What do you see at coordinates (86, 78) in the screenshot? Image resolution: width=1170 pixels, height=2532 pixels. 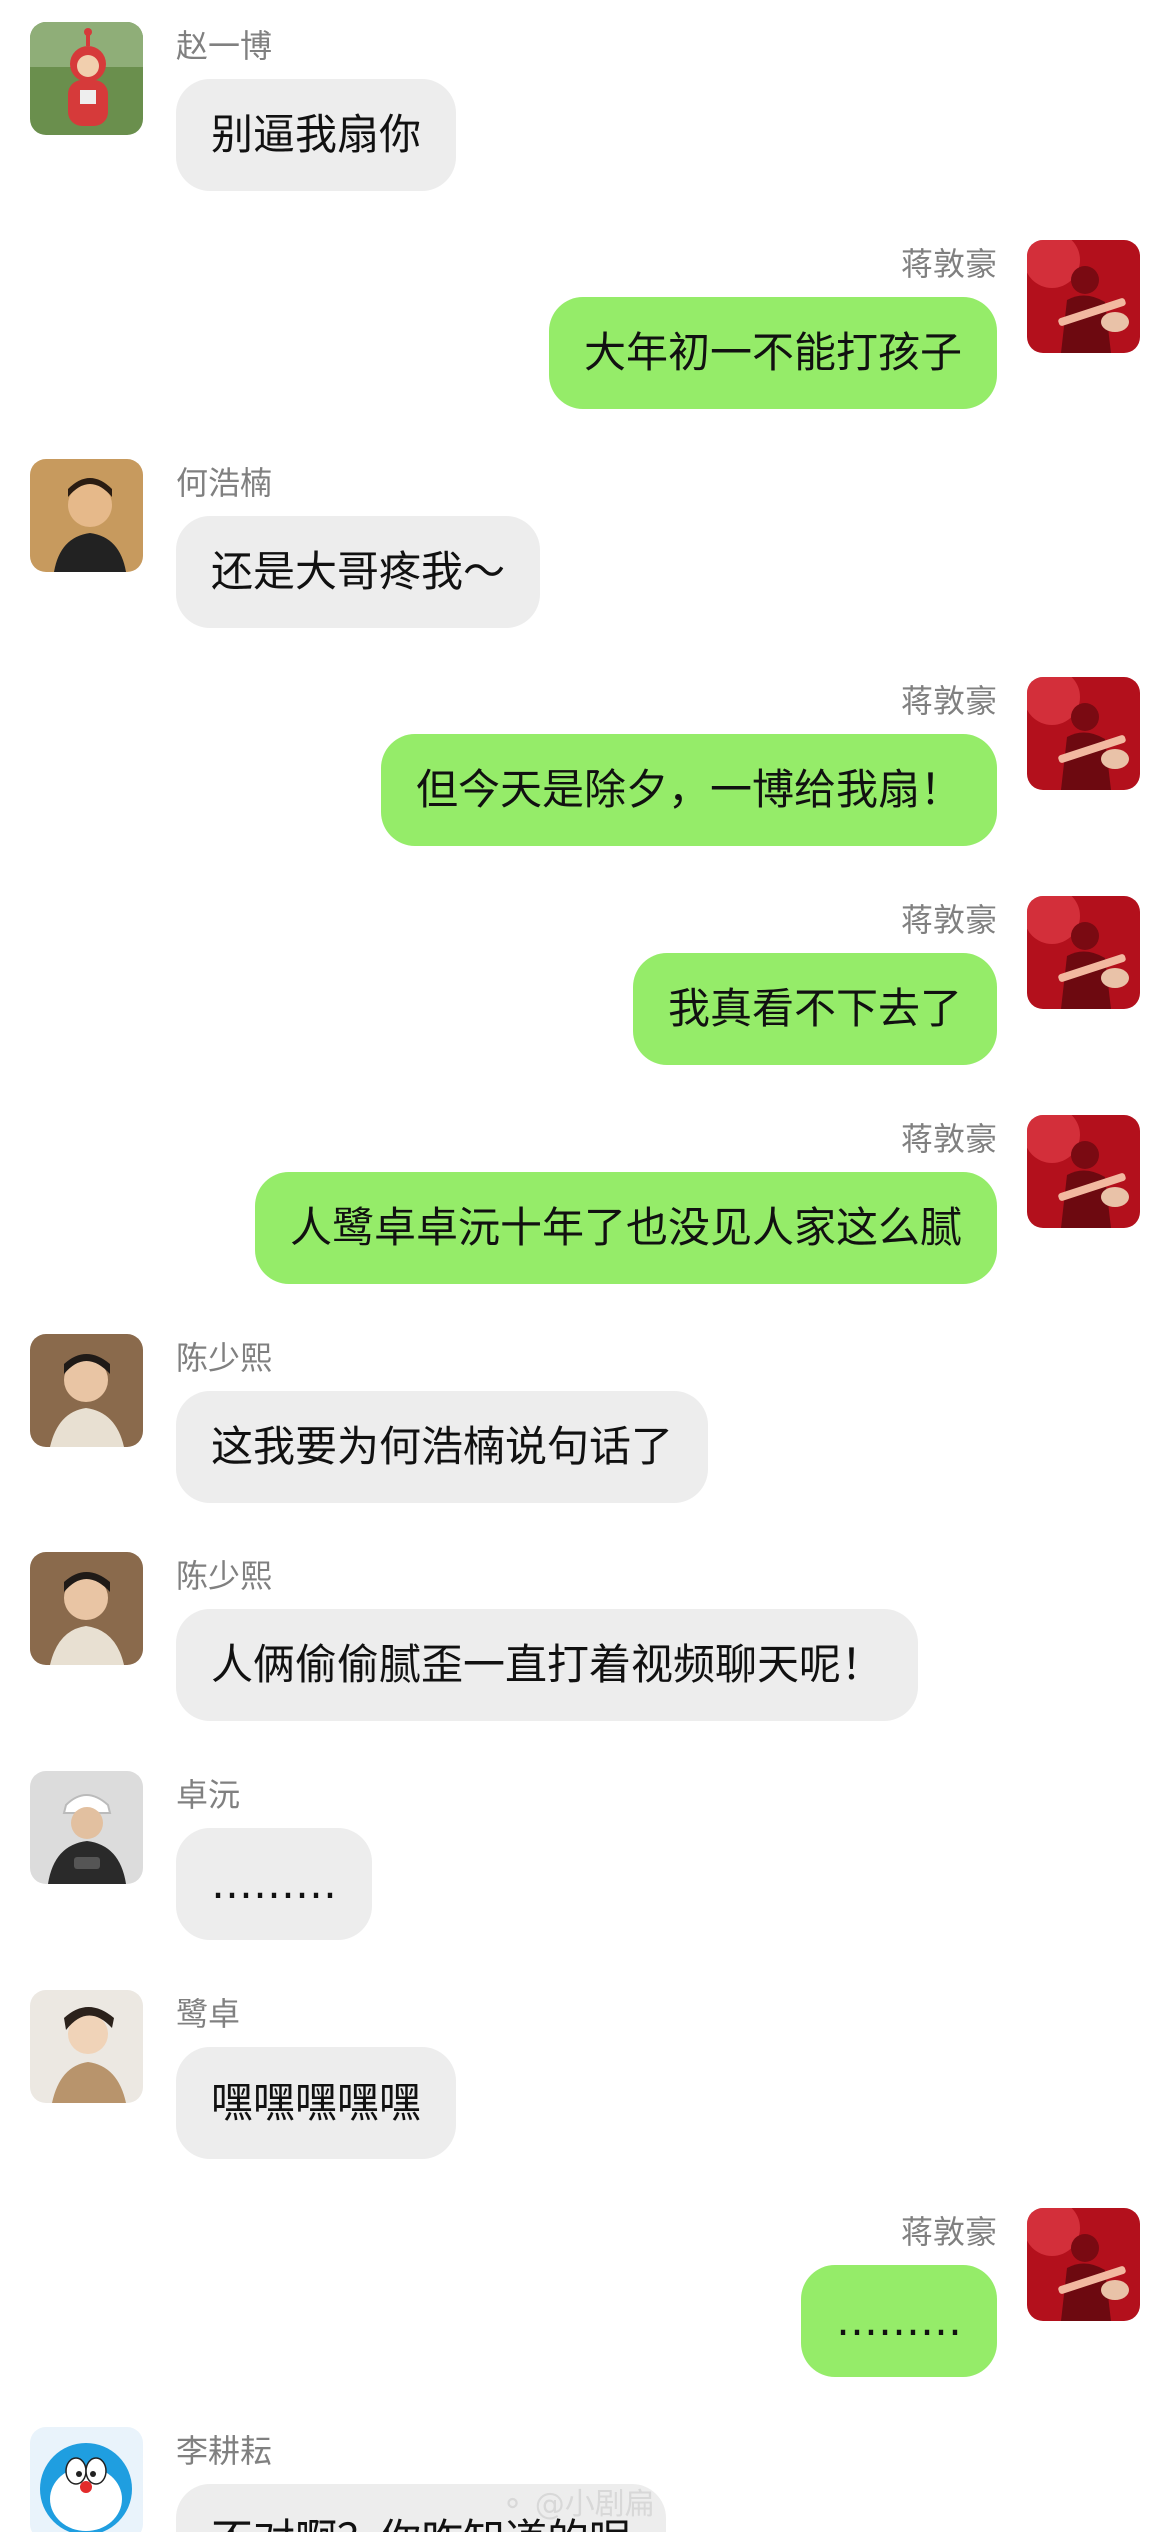 I see `teletubby-avatar` at bounding box center [86, 78].